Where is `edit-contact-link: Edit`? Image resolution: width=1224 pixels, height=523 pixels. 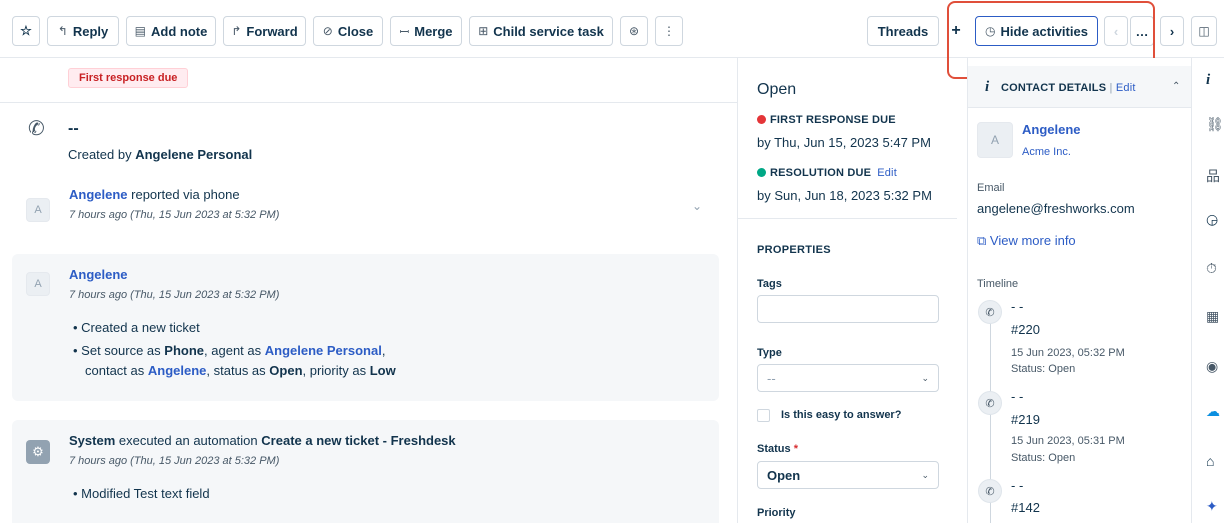 edit-contact-link: Edit is located at coordinates (1126, 88).